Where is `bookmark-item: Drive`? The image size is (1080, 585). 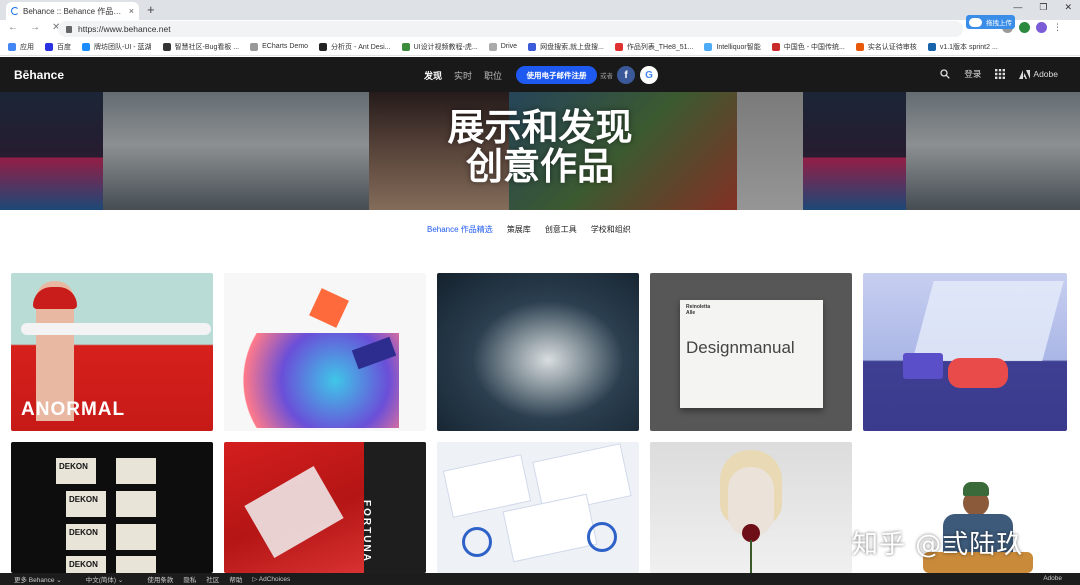 bookmark-item: Drive is located at coordinates (502, 46).